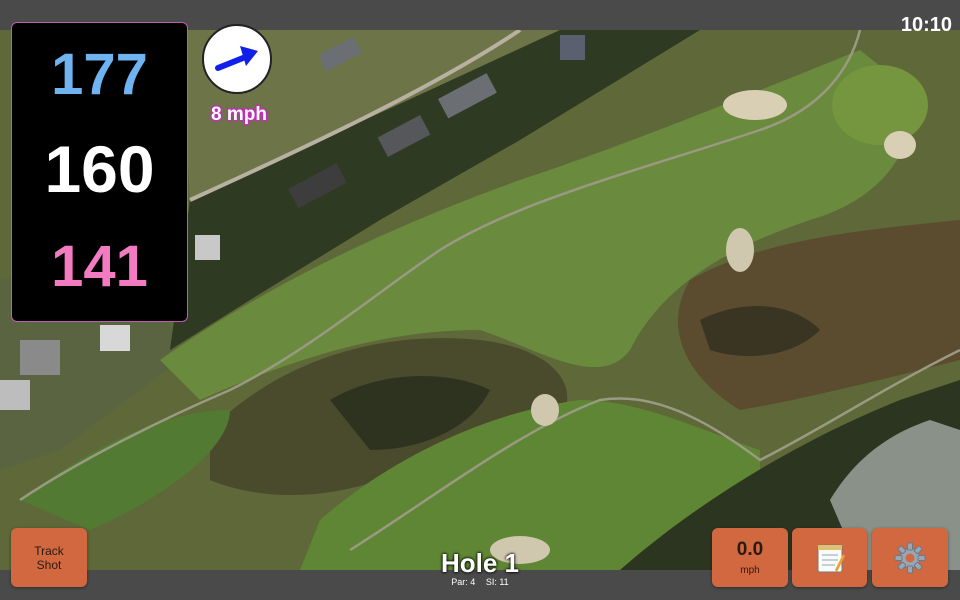 This screenshot has width=960, height=600. I want to click on hole-stroke-index: SI: 11, so click(497, 582).